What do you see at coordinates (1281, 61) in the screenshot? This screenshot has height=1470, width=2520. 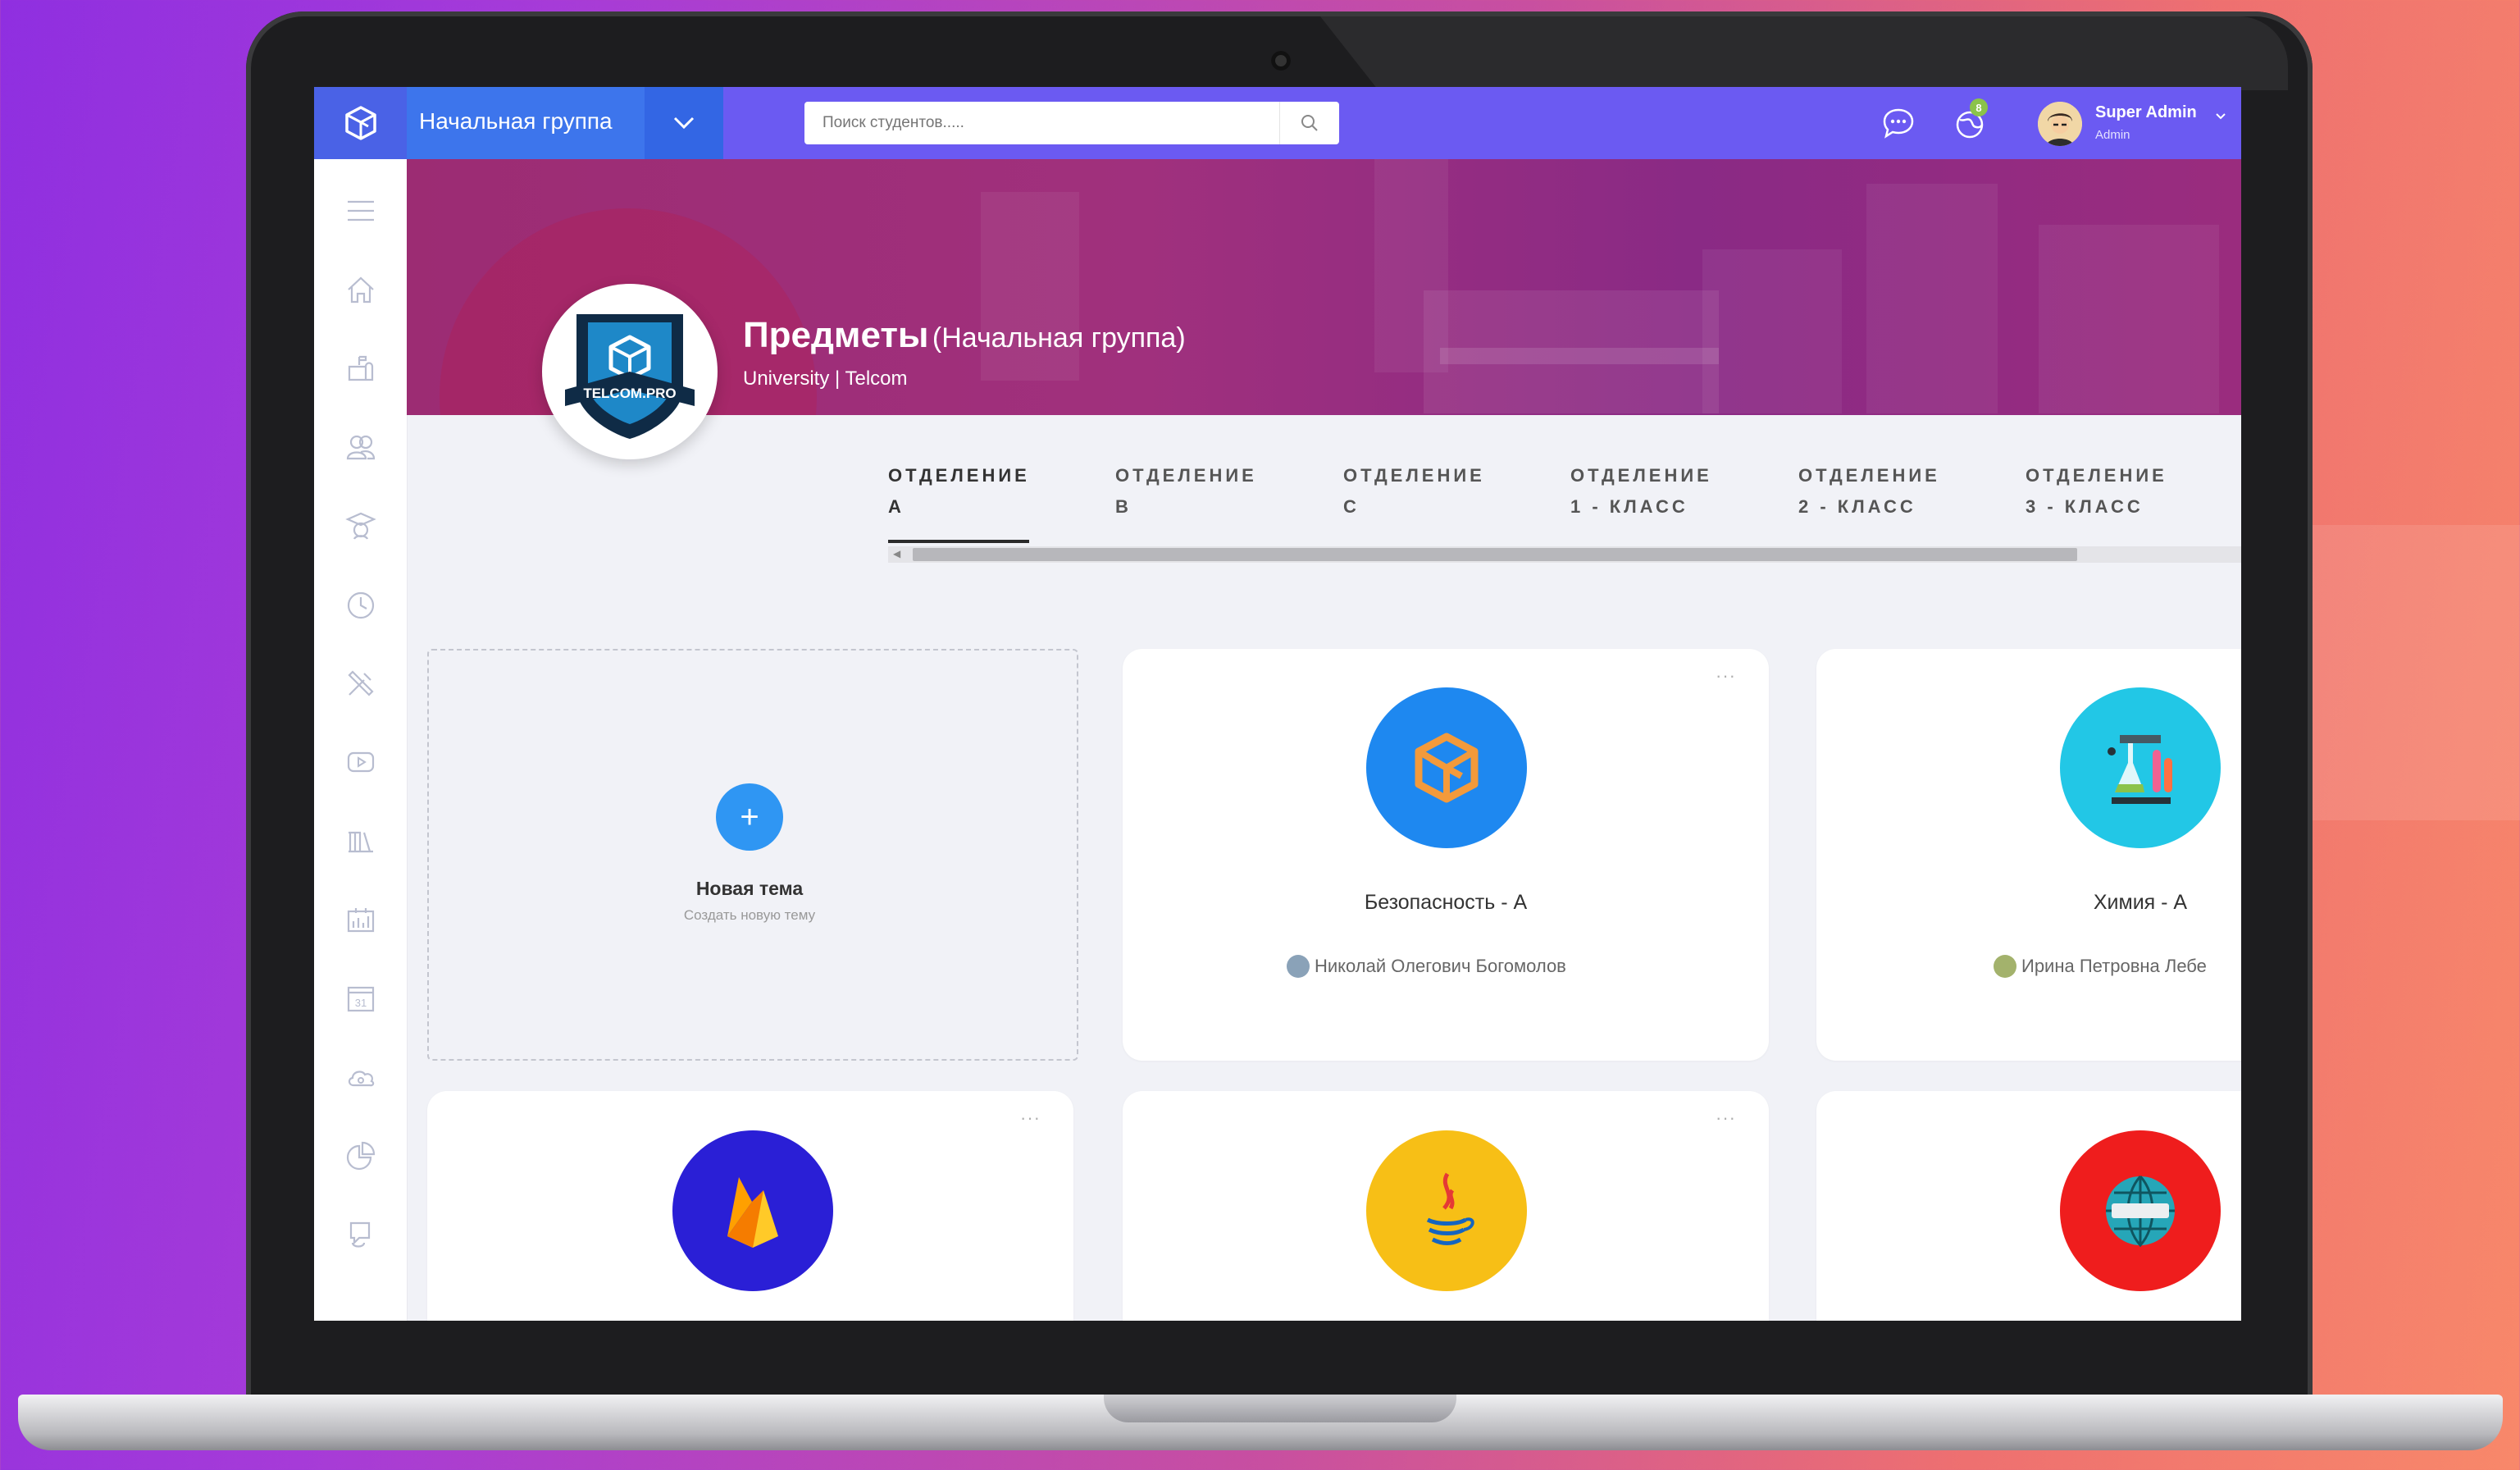 I see `laptop-camera` at bounding box center [1281, 61].